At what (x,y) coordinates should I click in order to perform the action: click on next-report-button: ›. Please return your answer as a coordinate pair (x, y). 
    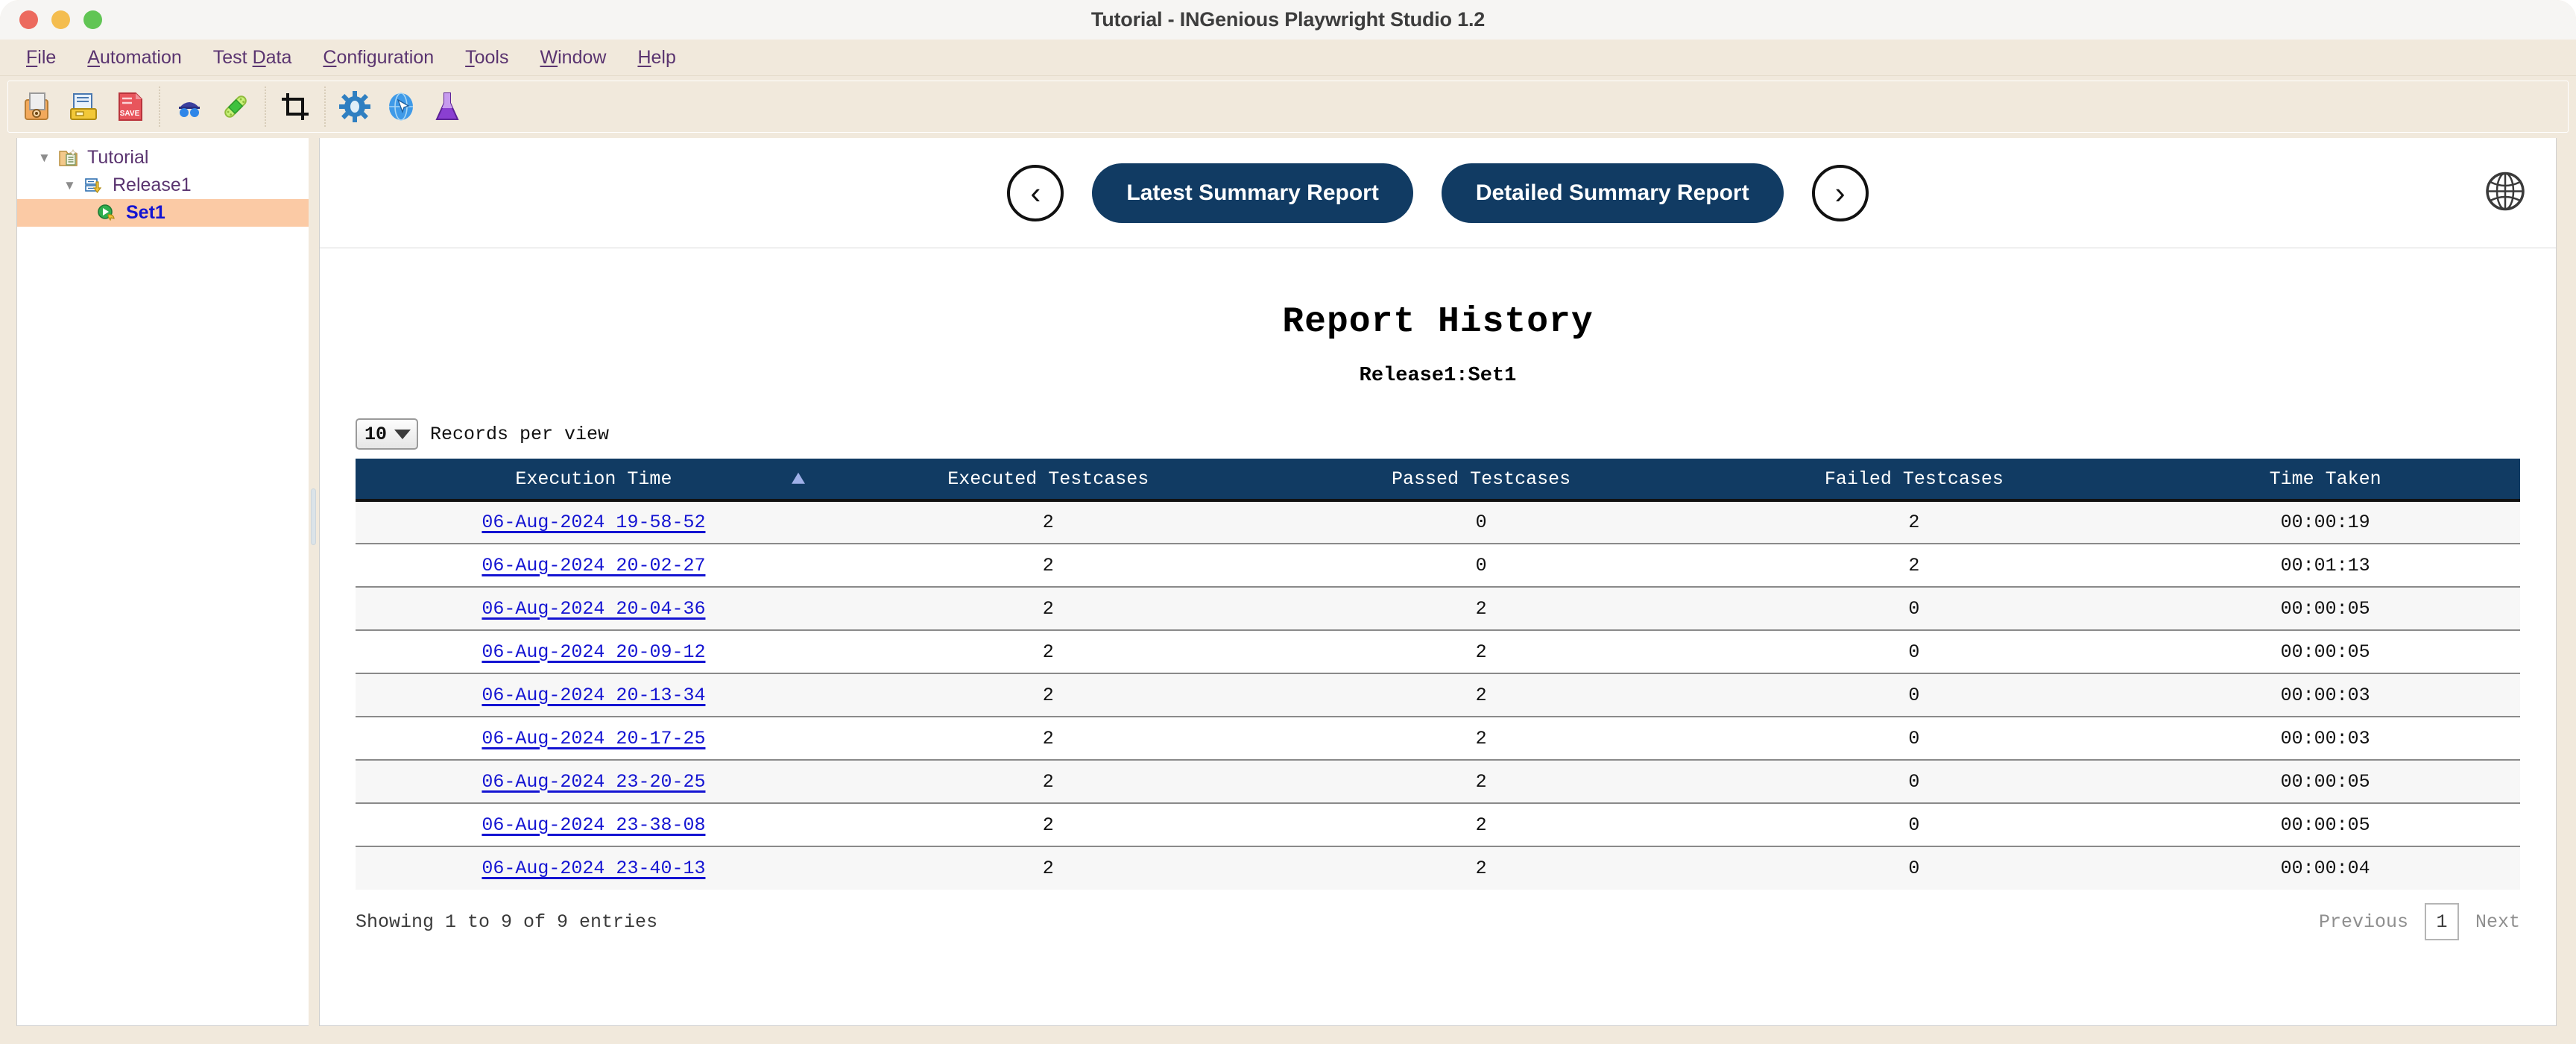
    Looking at the image, I should click on (1840, 192).